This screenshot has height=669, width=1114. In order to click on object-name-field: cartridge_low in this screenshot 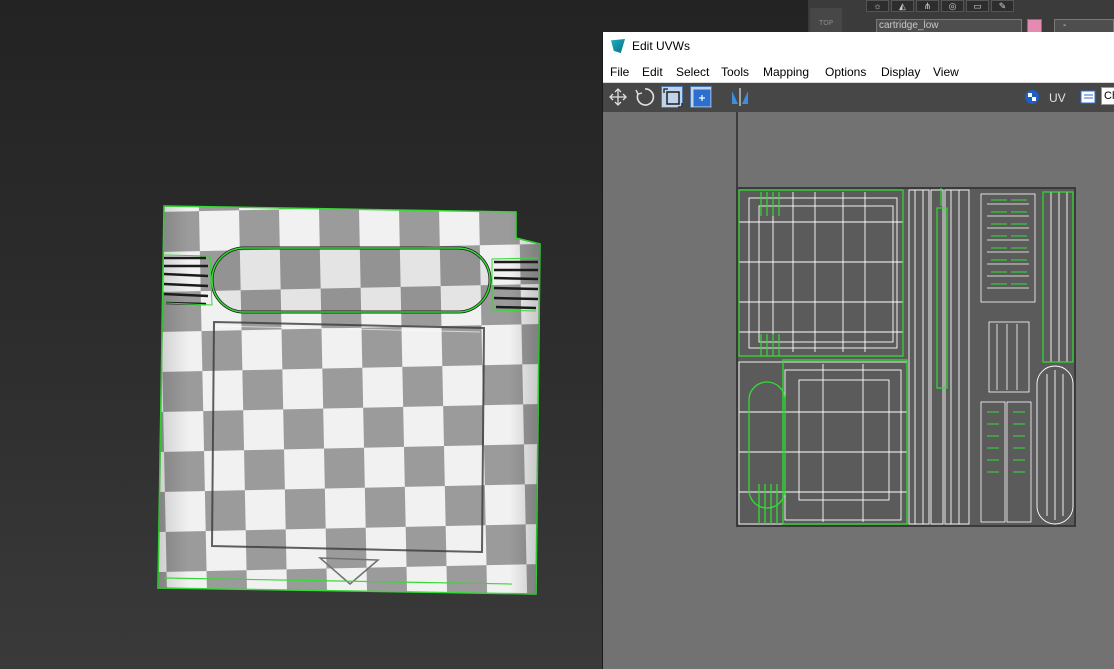, I will do `click(949, 26)`.